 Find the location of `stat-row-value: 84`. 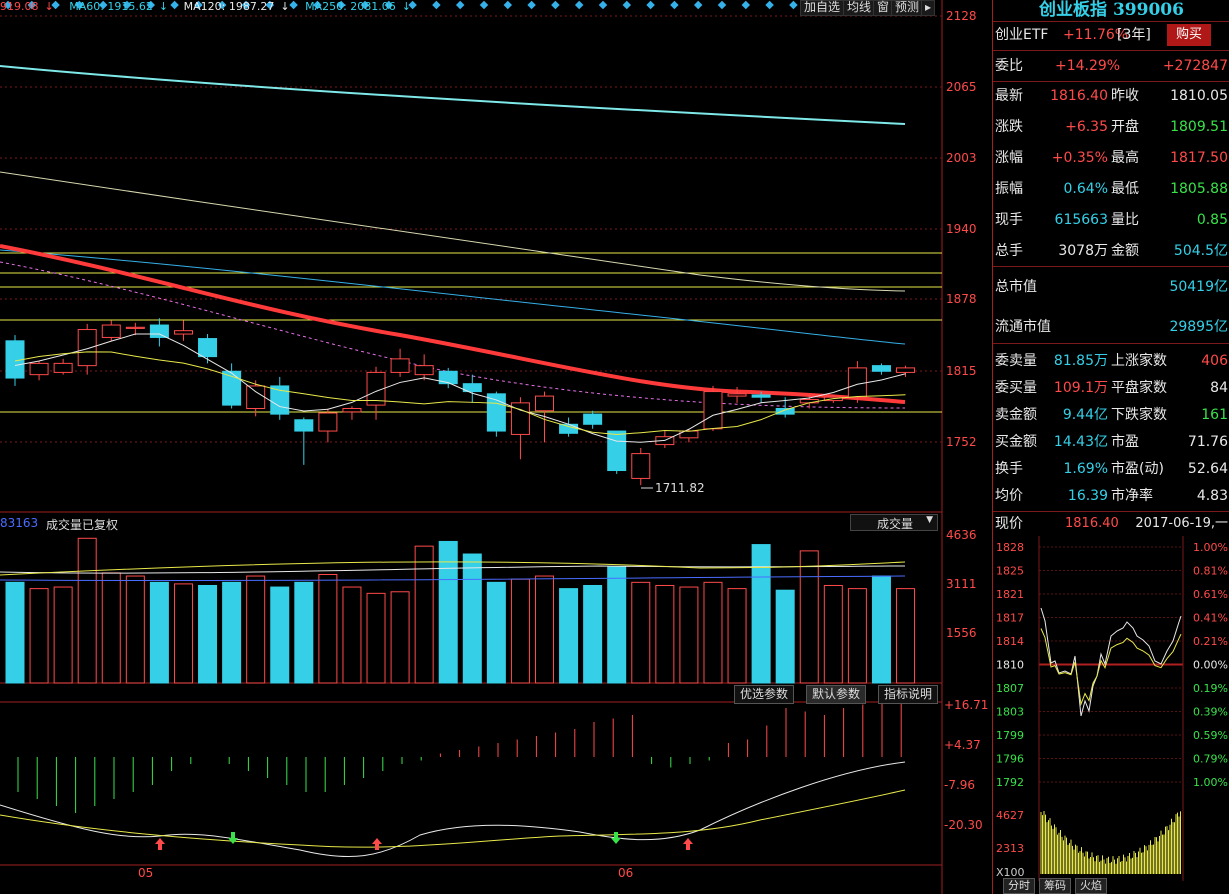

stat-row-value: 84 is located at coordinates (1219, 388).